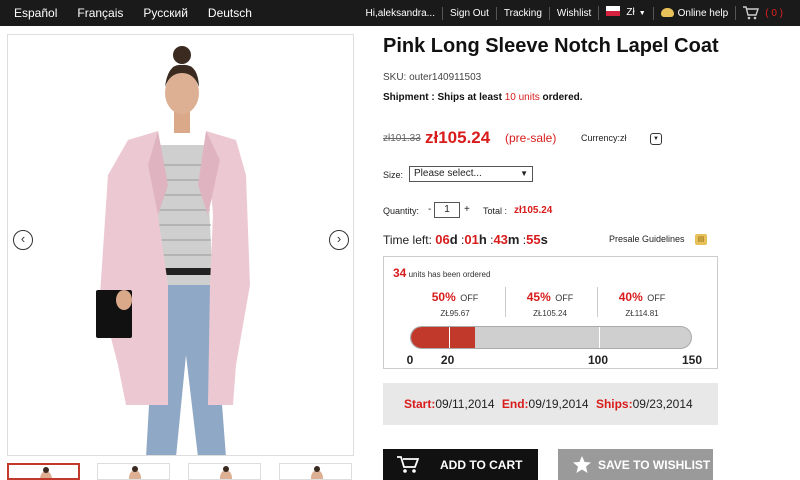 The width and height of the screenshot is (800, 480). What do you see at coordinates (515, 404) in the screenshot?
I see `end-label: End:` at bounding box center [515, 404].